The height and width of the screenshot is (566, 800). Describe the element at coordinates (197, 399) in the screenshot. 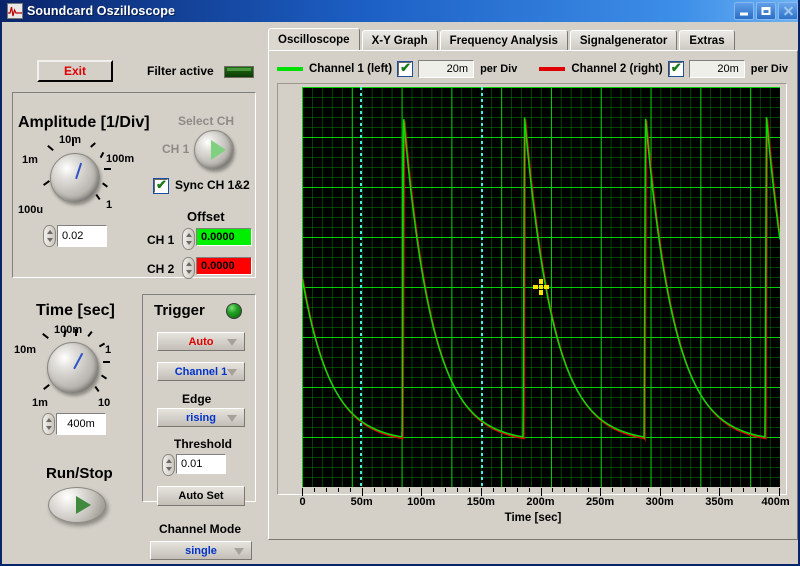

I see `trigger-edge-label: Edge` at that location.